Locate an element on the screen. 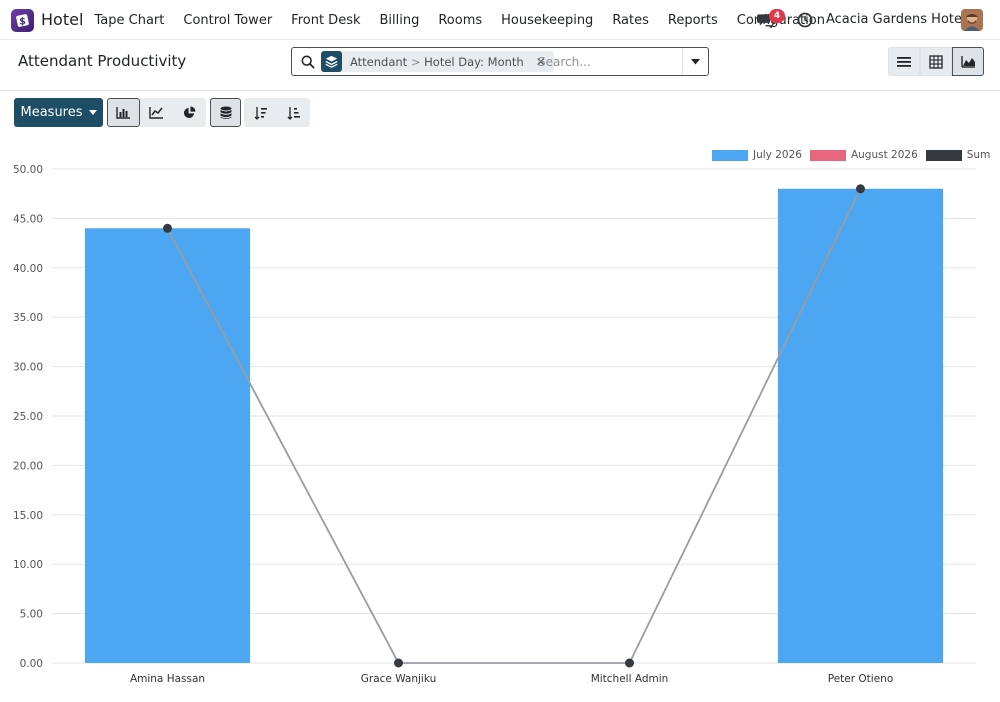 The width and height of the screenshot is (1000, 702). measures-dropdown: Measures is located at coordinates (58, 112).